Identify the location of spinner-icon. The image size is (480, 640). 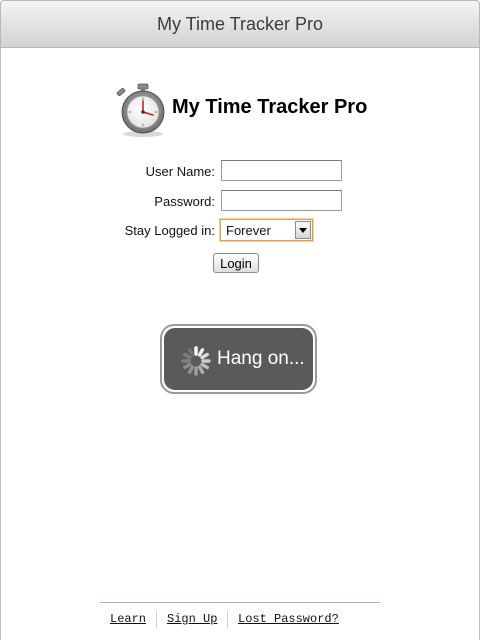
(196, 361).